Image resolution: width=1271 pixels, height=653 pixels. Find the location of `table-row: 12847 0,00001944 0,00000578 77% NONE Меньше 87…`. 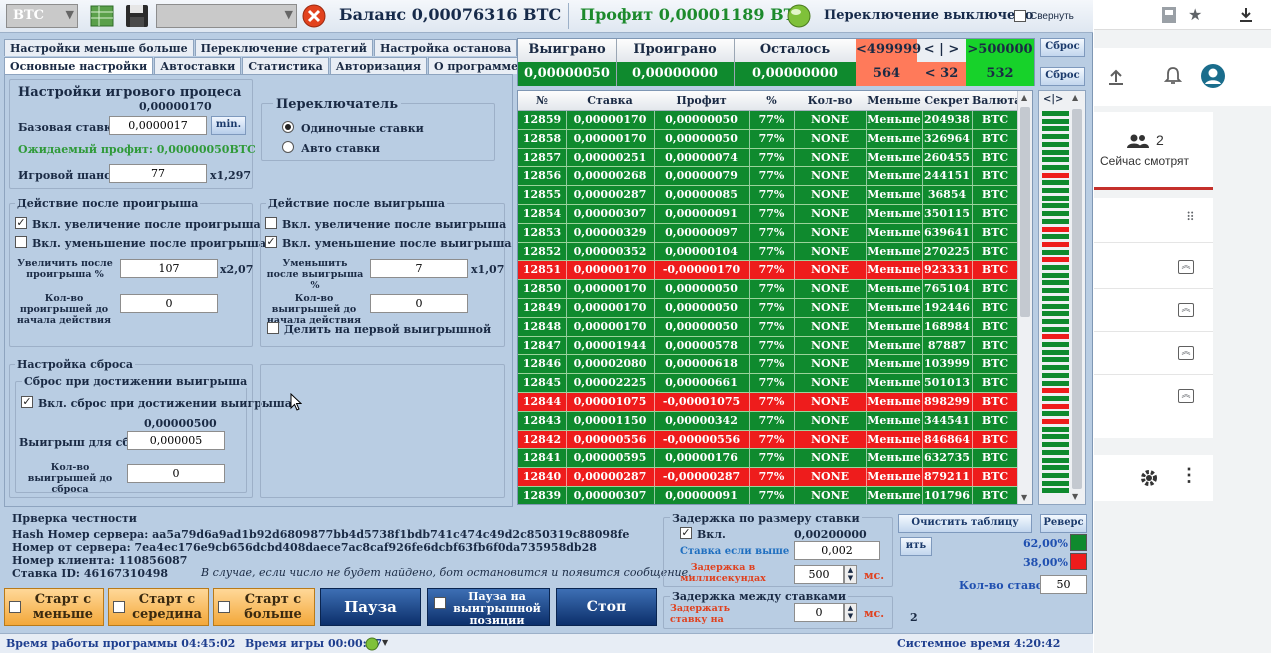

table-row: 12847 0,00001944 0,00000578 77% NONE Меньше 87… is located at coordinates (768, 346).